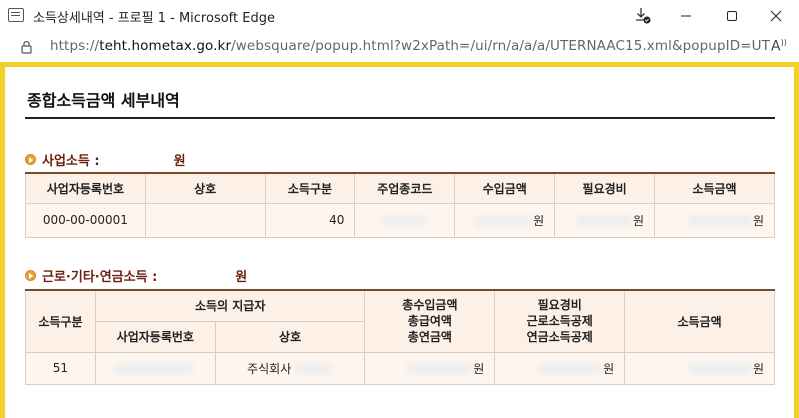 The image size is (799, 418). Describe the element at coordinates (732, 16) in the screenshot. I see `maximize-button` at that location.